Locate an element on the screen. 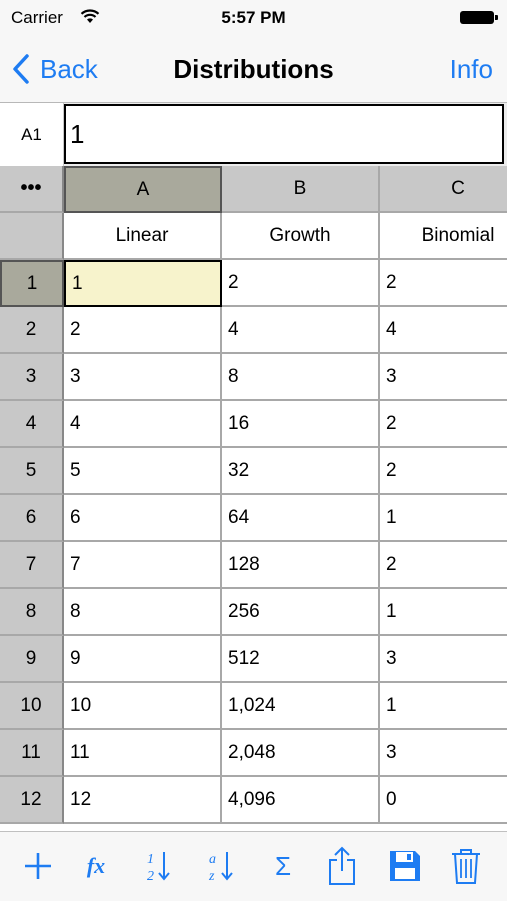 This screenshot has height=901, width=507. battery-icon is located at coordinates (477, 17).